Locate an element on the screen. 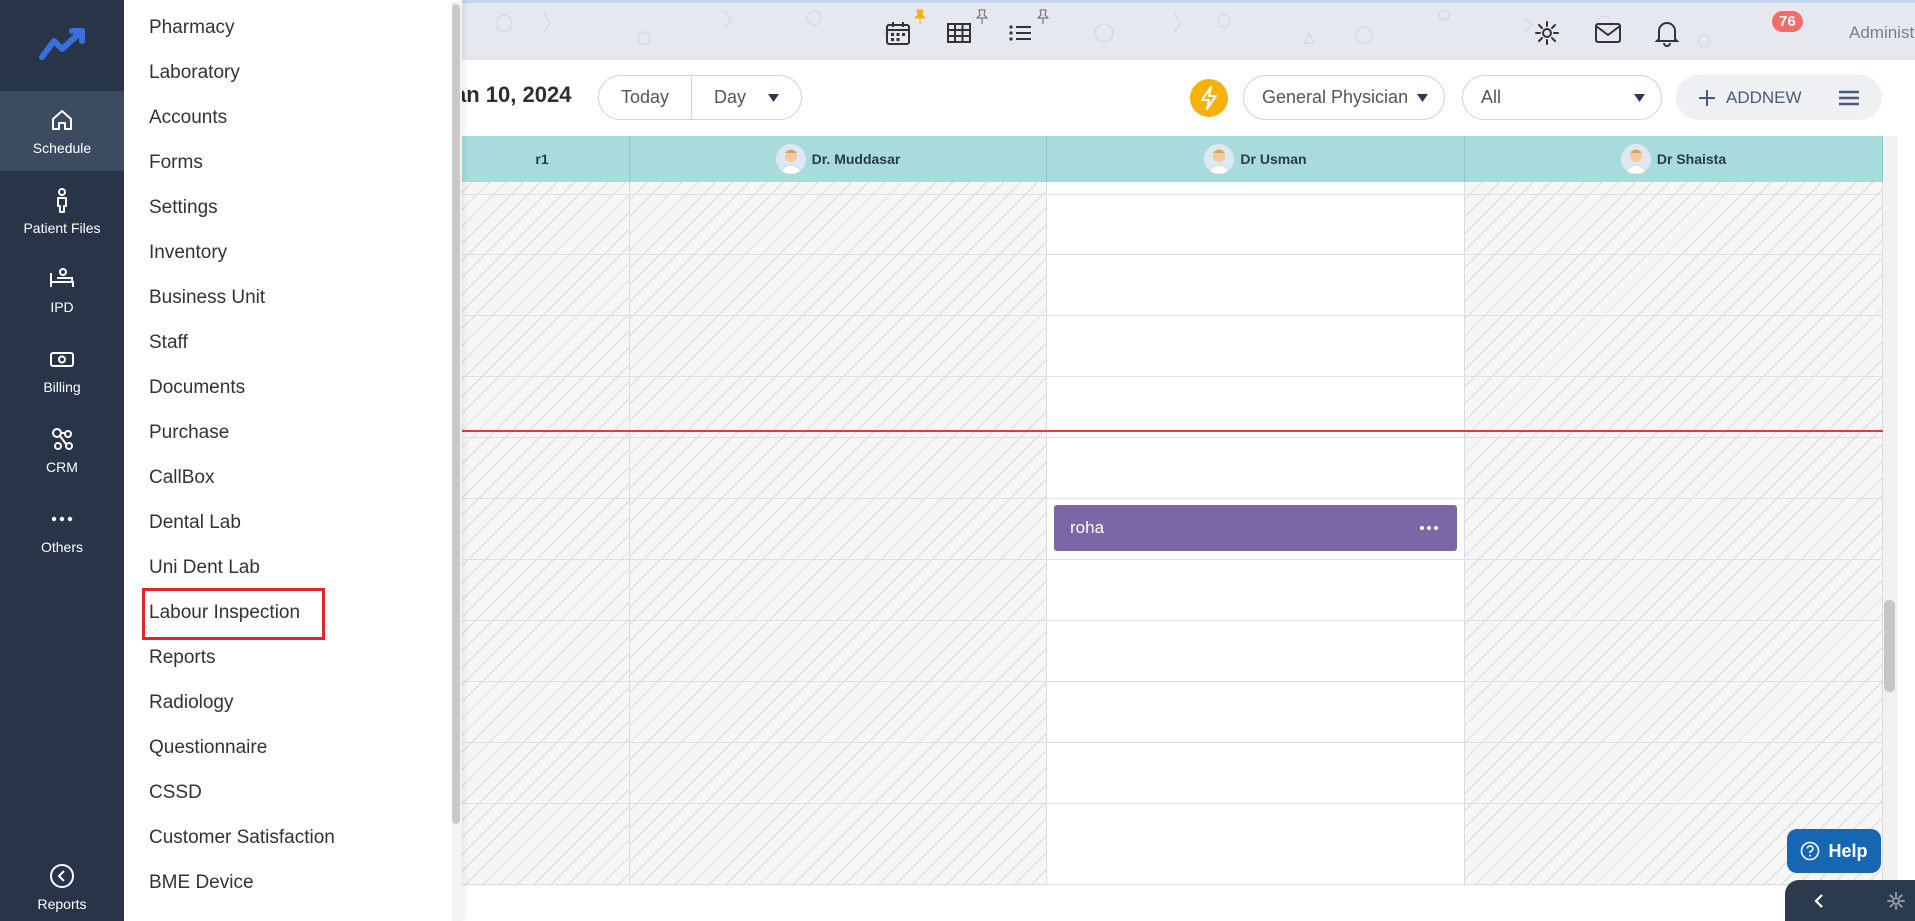 The image size is (1915, 921). appointment-card: roha is located at coordinates (1255, 528).